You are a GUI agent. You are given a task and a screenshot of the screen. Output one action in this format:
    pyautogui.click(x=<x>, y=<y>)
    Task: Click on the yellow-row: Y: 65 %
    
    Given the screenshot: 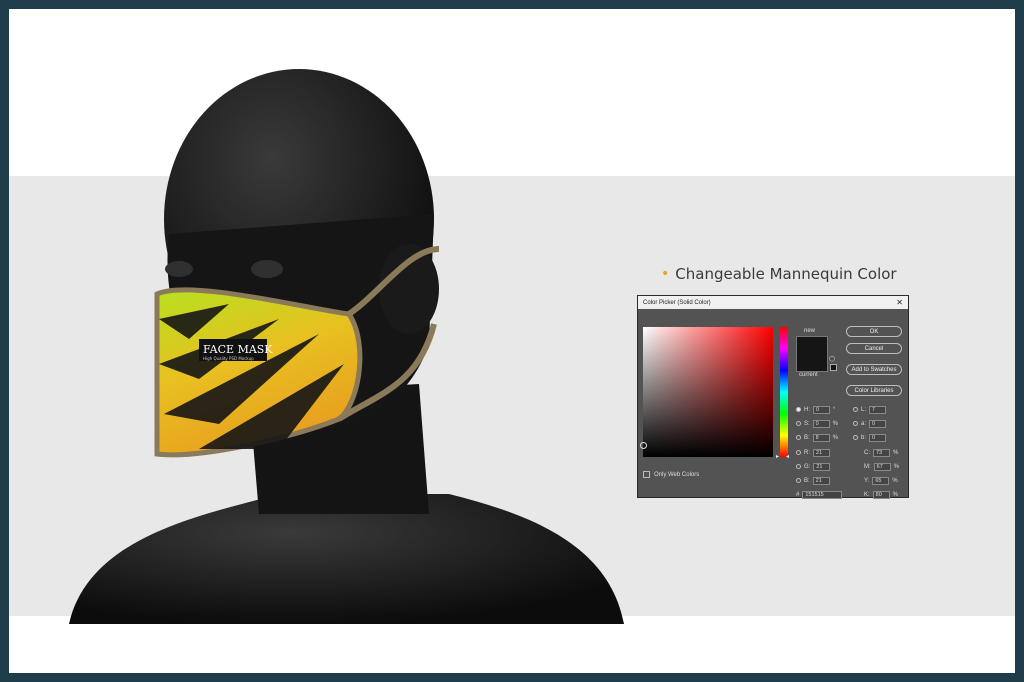 What is the action you would take?
    pyautogui.click(x=881, y=480)
    